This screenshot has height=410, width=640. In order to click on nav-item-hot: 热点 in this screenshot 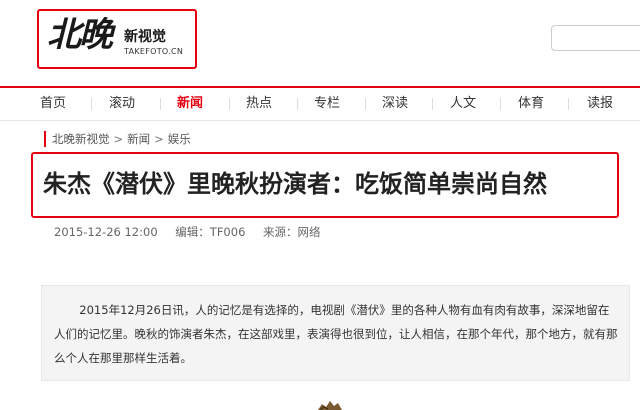, I will do `click(259, 104)`.